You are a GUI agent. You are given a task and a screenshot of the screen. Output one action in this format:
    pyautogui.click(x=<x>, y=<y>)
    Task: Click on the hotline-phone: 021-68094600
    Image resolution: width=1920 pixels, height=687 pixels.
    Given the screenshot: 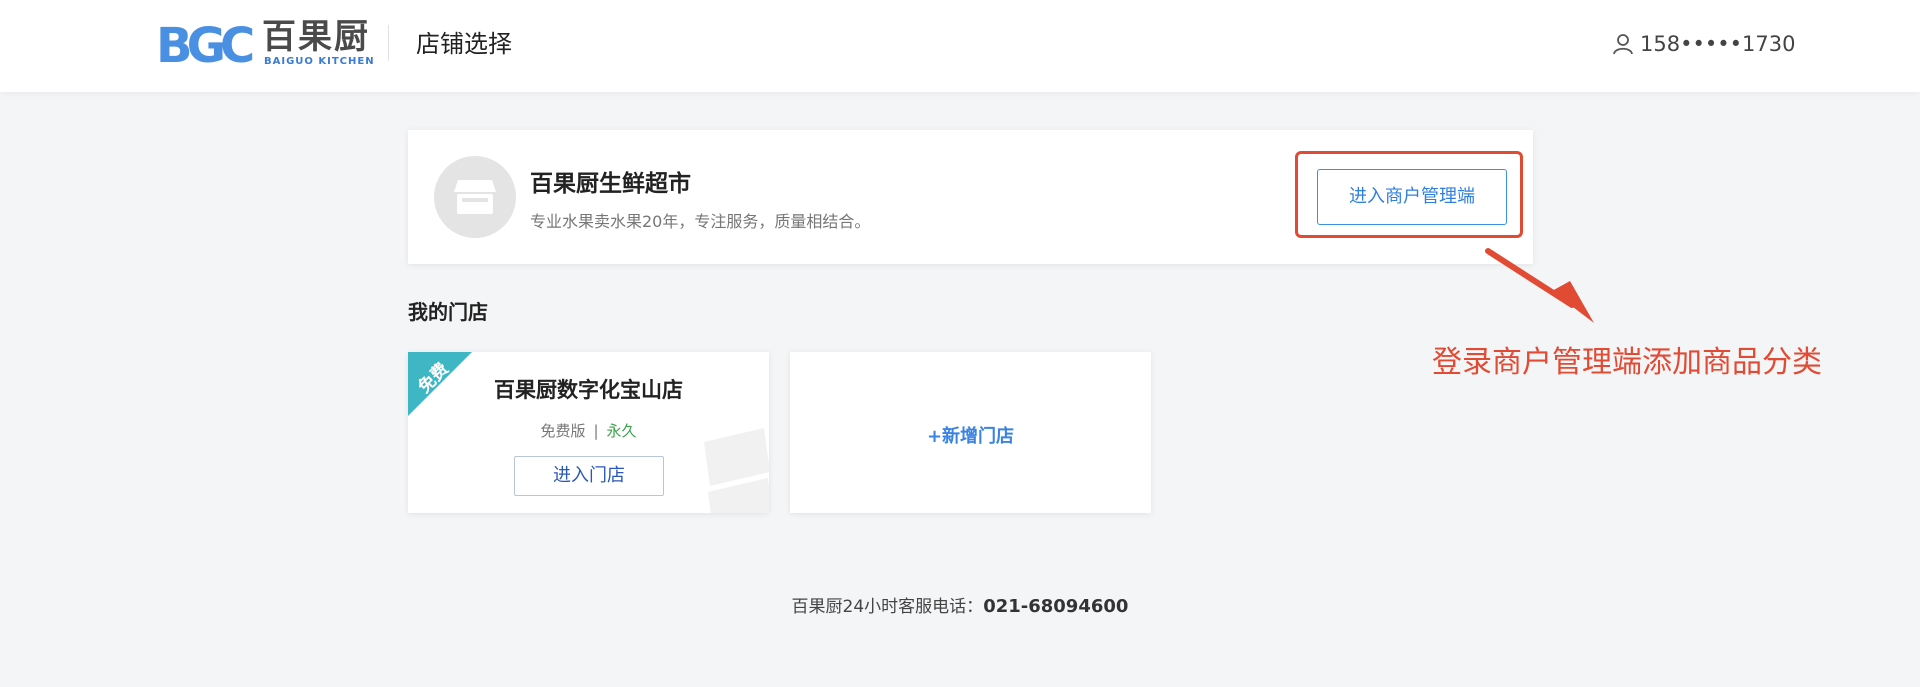 What is the action you would take?
    pyautogui.click(x=1055, y=606)
    